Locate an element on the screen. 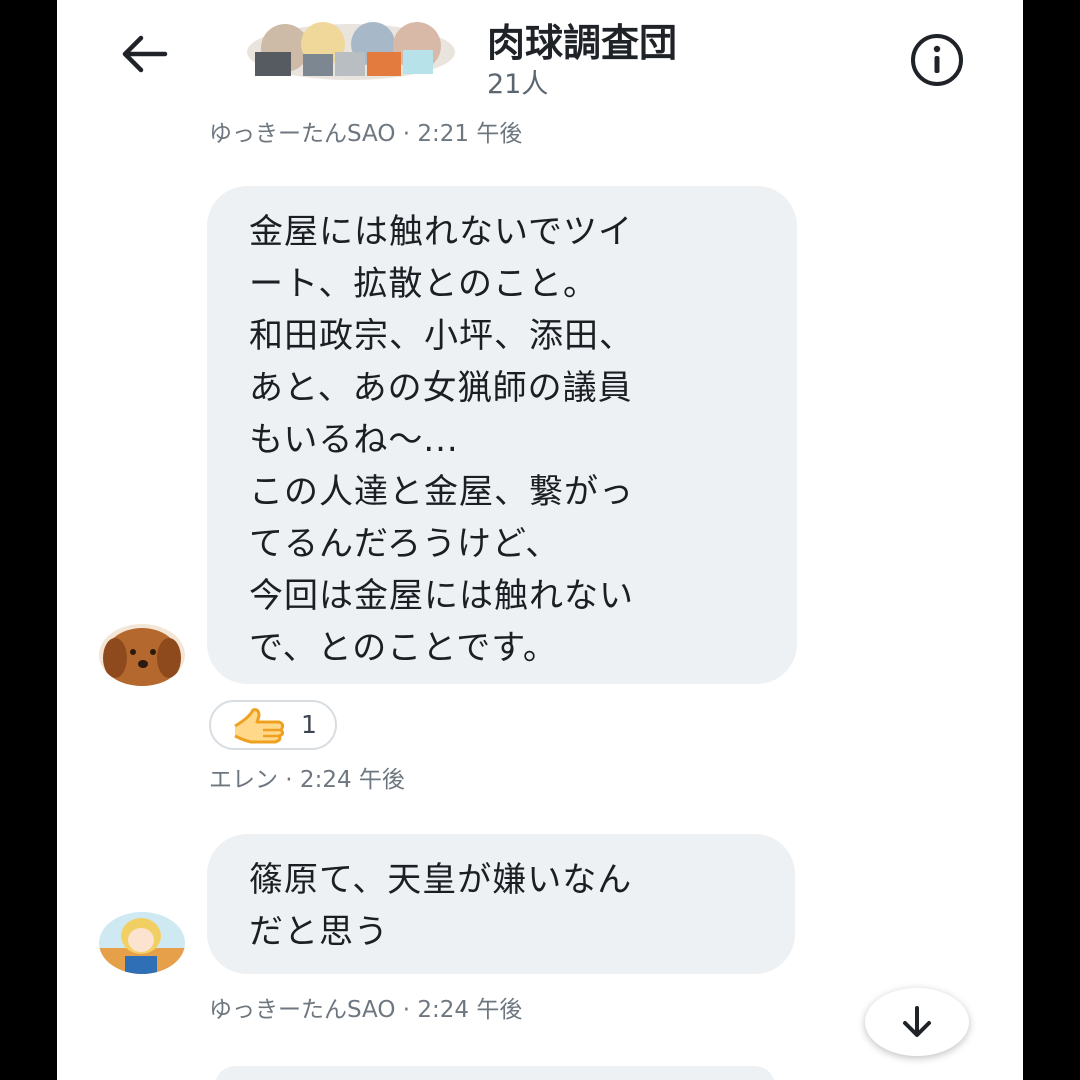 This screenshot has height=1080, width=1080. message-meta: ゆっきーたんSAO · 2:21 午後 is located at coordinates (366, 134).